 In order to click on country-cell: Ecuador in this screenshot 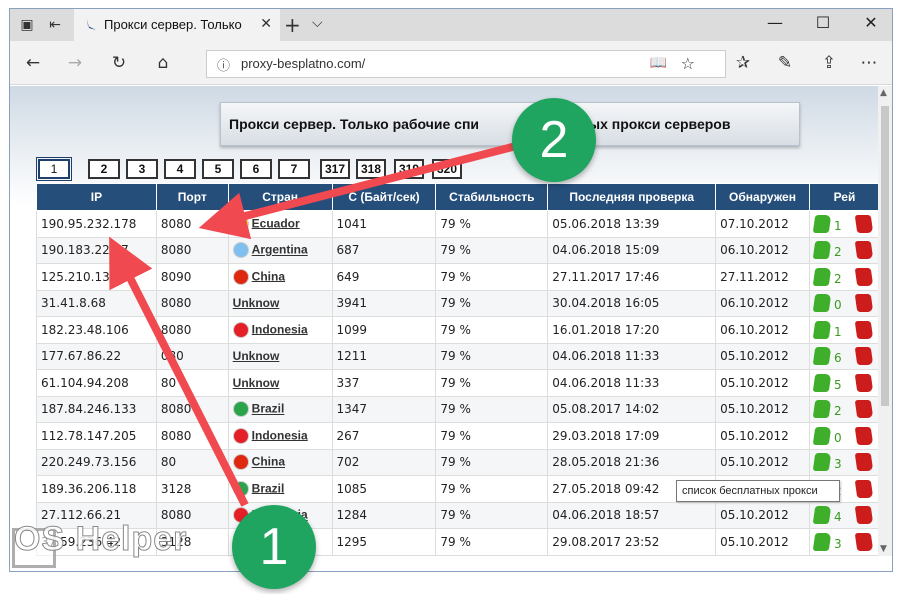, I will do `click(280, 224)`.